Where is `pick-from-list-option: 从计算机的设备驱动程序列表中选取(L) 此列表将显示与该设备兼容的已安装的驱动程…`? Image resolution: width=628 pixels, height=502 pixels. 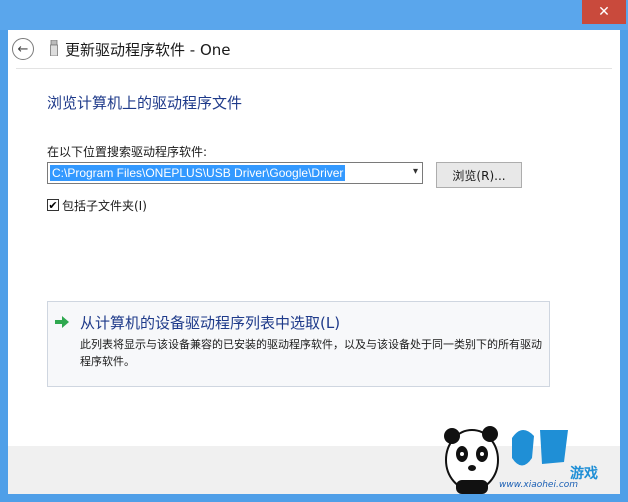
pick-from-list-option: 从计算机的设备驱动程序列表中选取(L) 此列表将显示与该设备兼容的已安装的驱动程… is located at coordinates (298, 344).